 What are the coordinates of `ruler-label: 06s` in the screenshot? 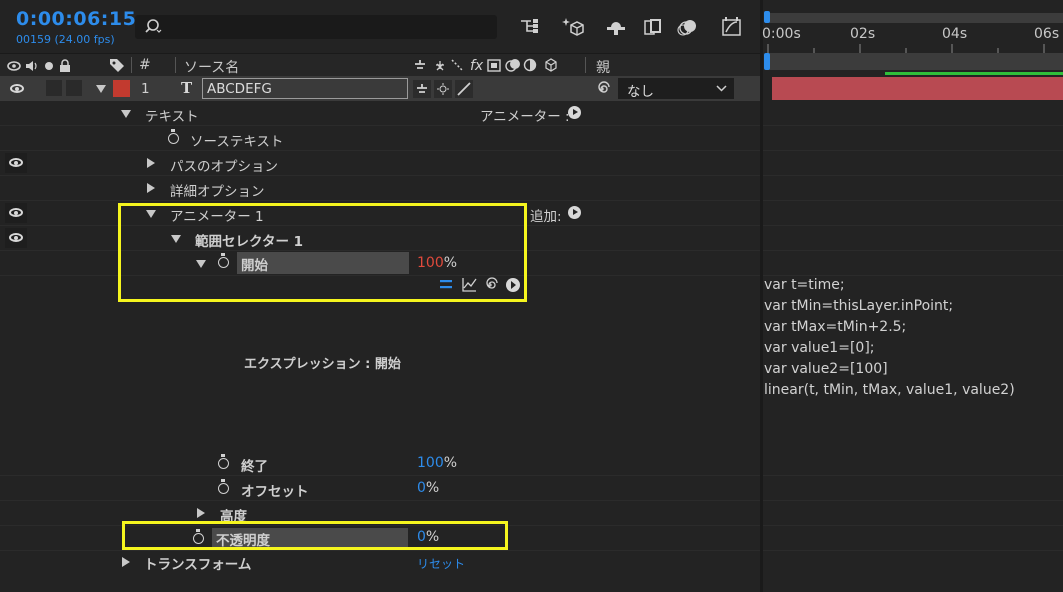 It's located at (1047, 34).